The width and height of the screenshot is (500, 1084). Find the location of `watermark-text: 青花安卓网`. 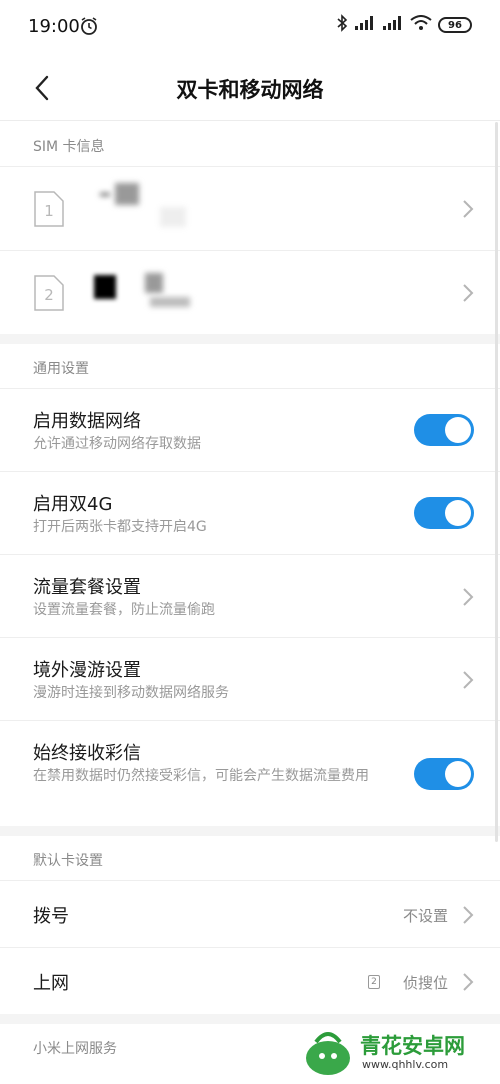

watermark-text: 青花安卓网 is located at coordinates (412, 1046).